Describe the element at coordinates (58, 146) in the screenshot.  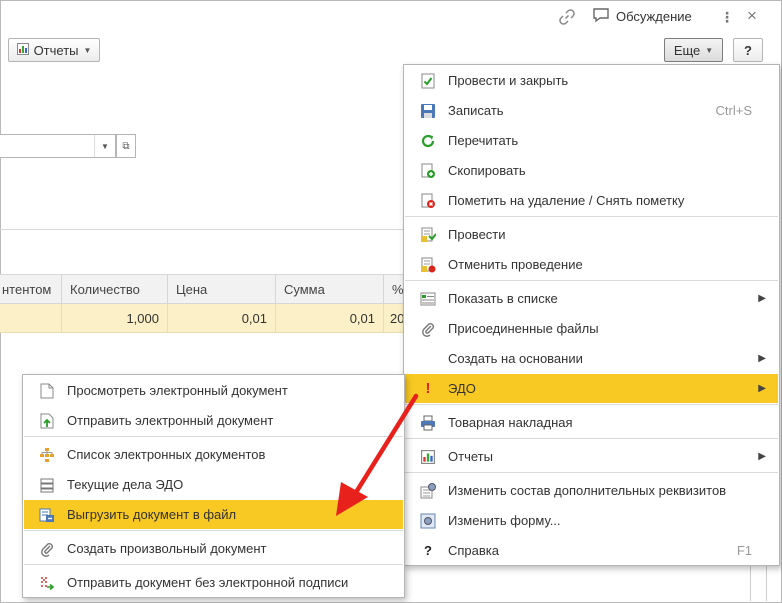
I see `reference-select-field: ▼` at that location.